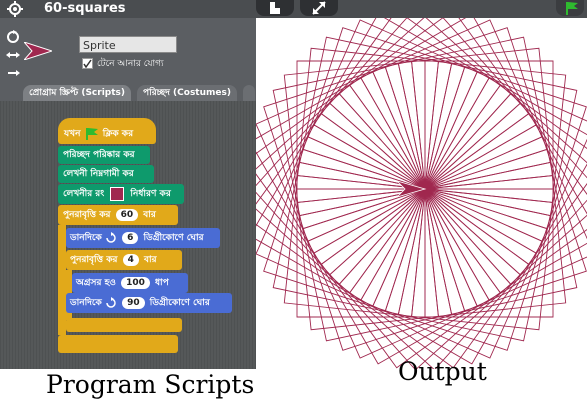  I want to click on stage-size-button, so click(275, 8).